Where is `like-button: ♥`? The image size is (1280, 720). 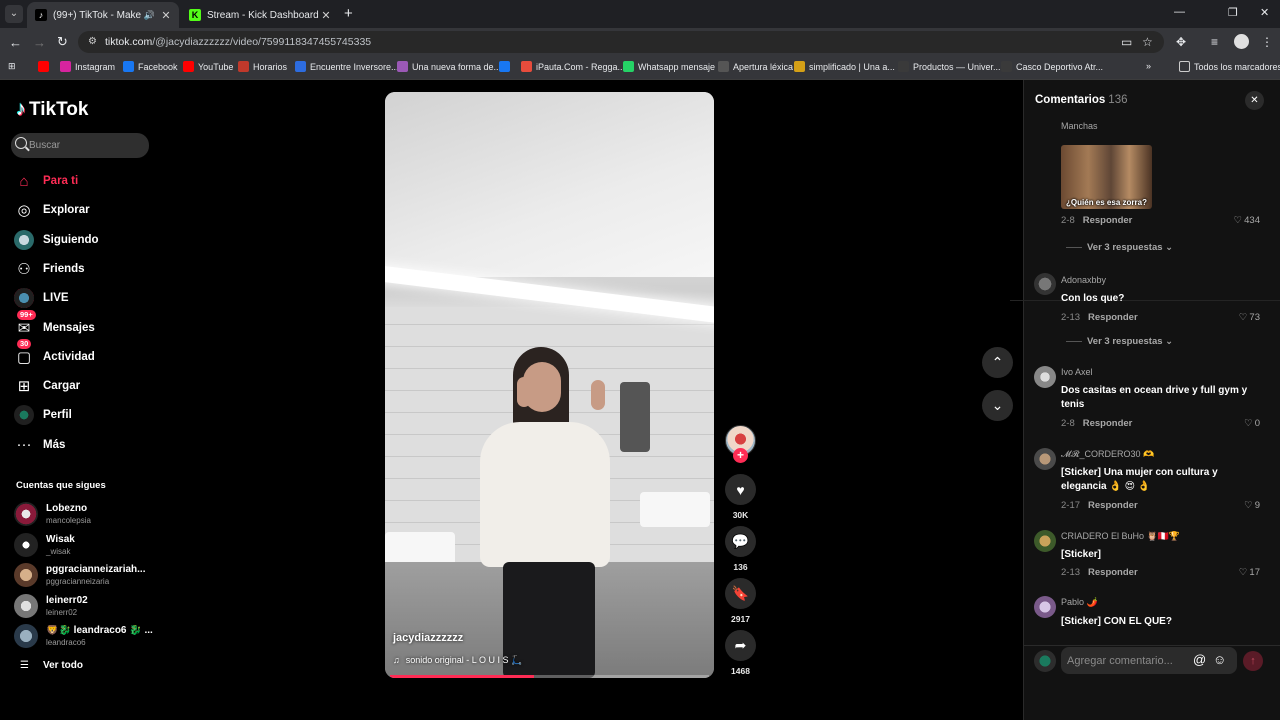 like-button: ♥ is located at coordinates (740, 489).